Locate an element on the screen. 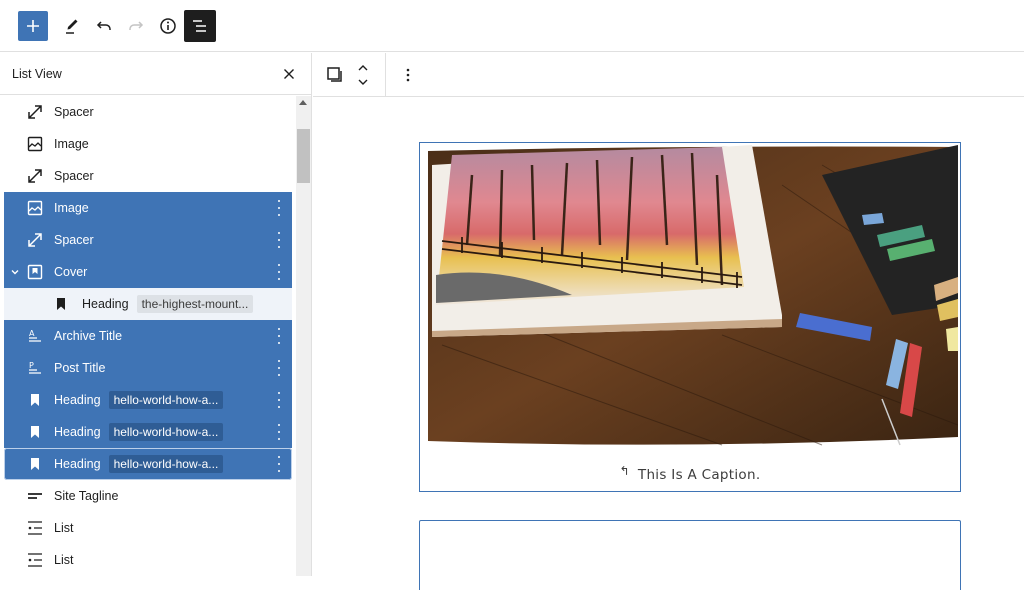  row-label: Site Tagline is located at coordinates (86, 496).